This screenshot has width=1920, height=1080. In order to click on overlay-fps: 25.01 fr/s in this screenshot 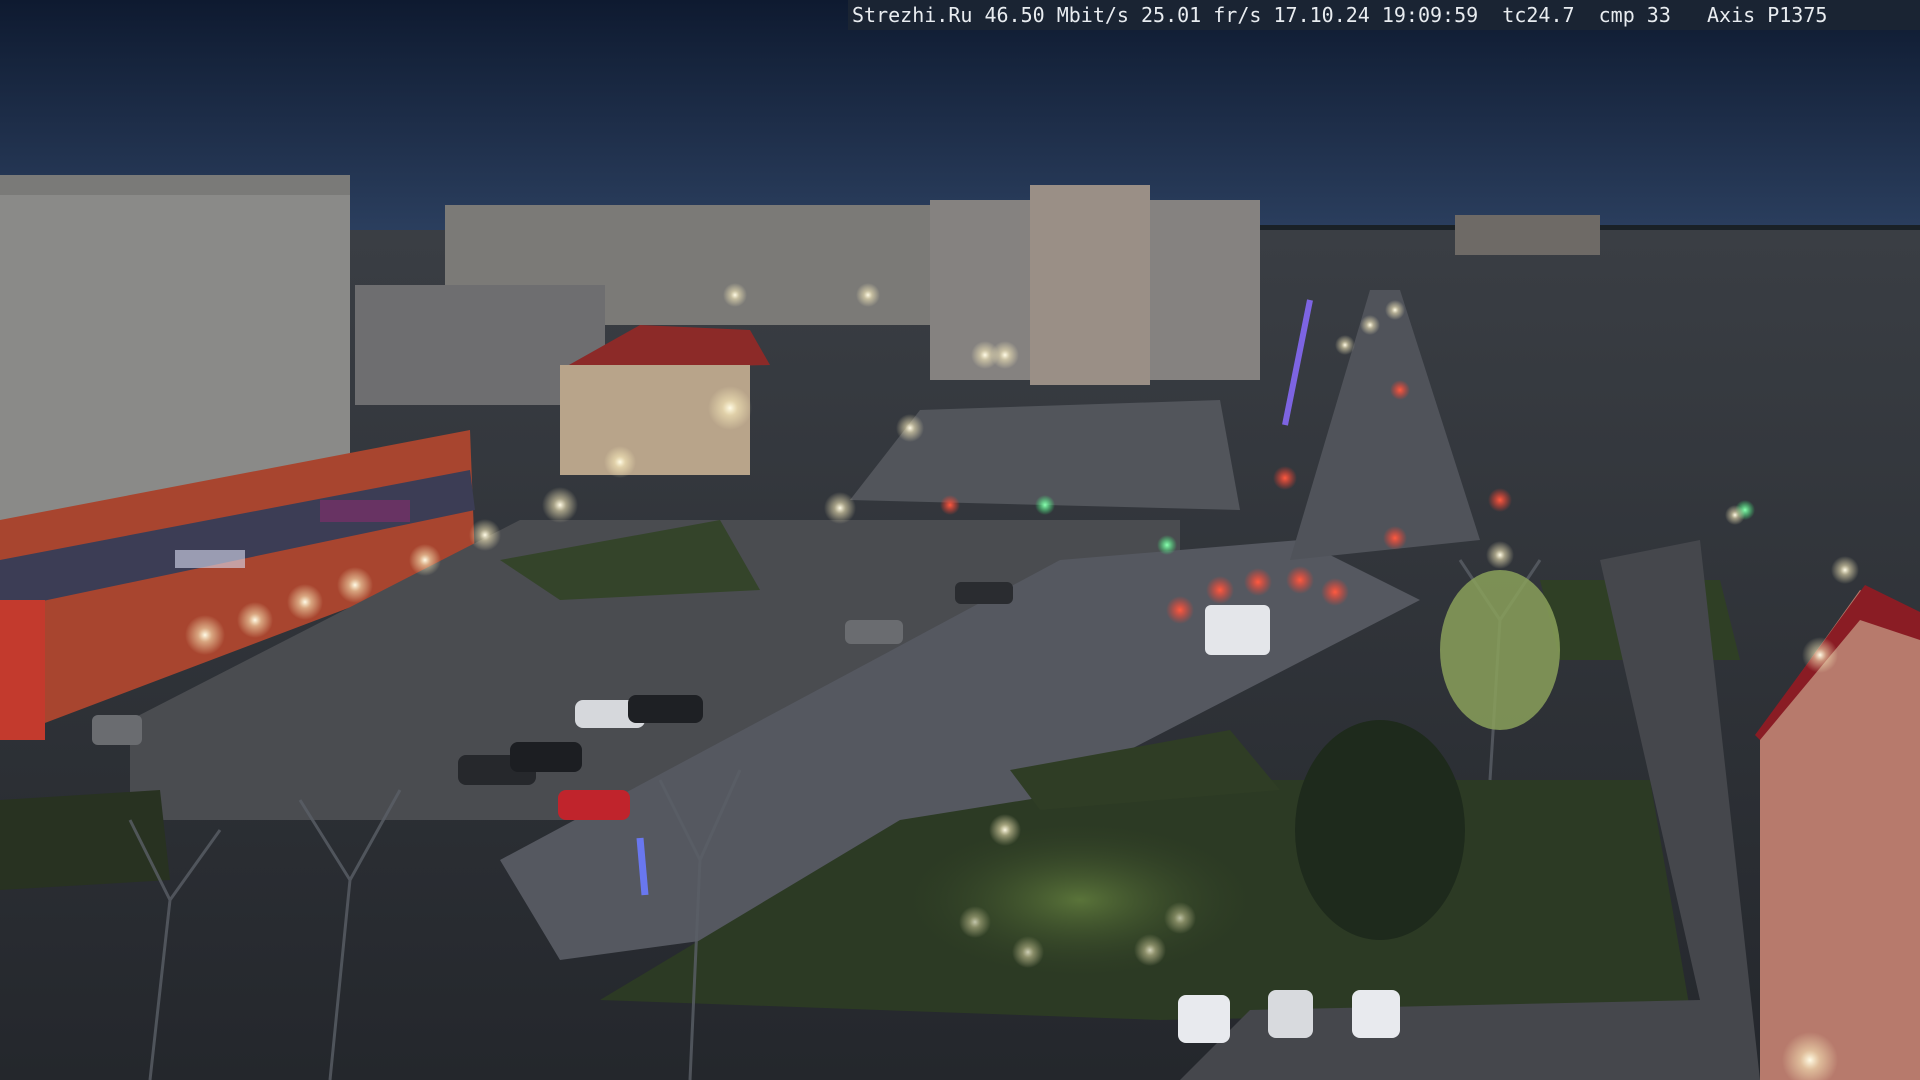, I will do `click(1201, 15)`.